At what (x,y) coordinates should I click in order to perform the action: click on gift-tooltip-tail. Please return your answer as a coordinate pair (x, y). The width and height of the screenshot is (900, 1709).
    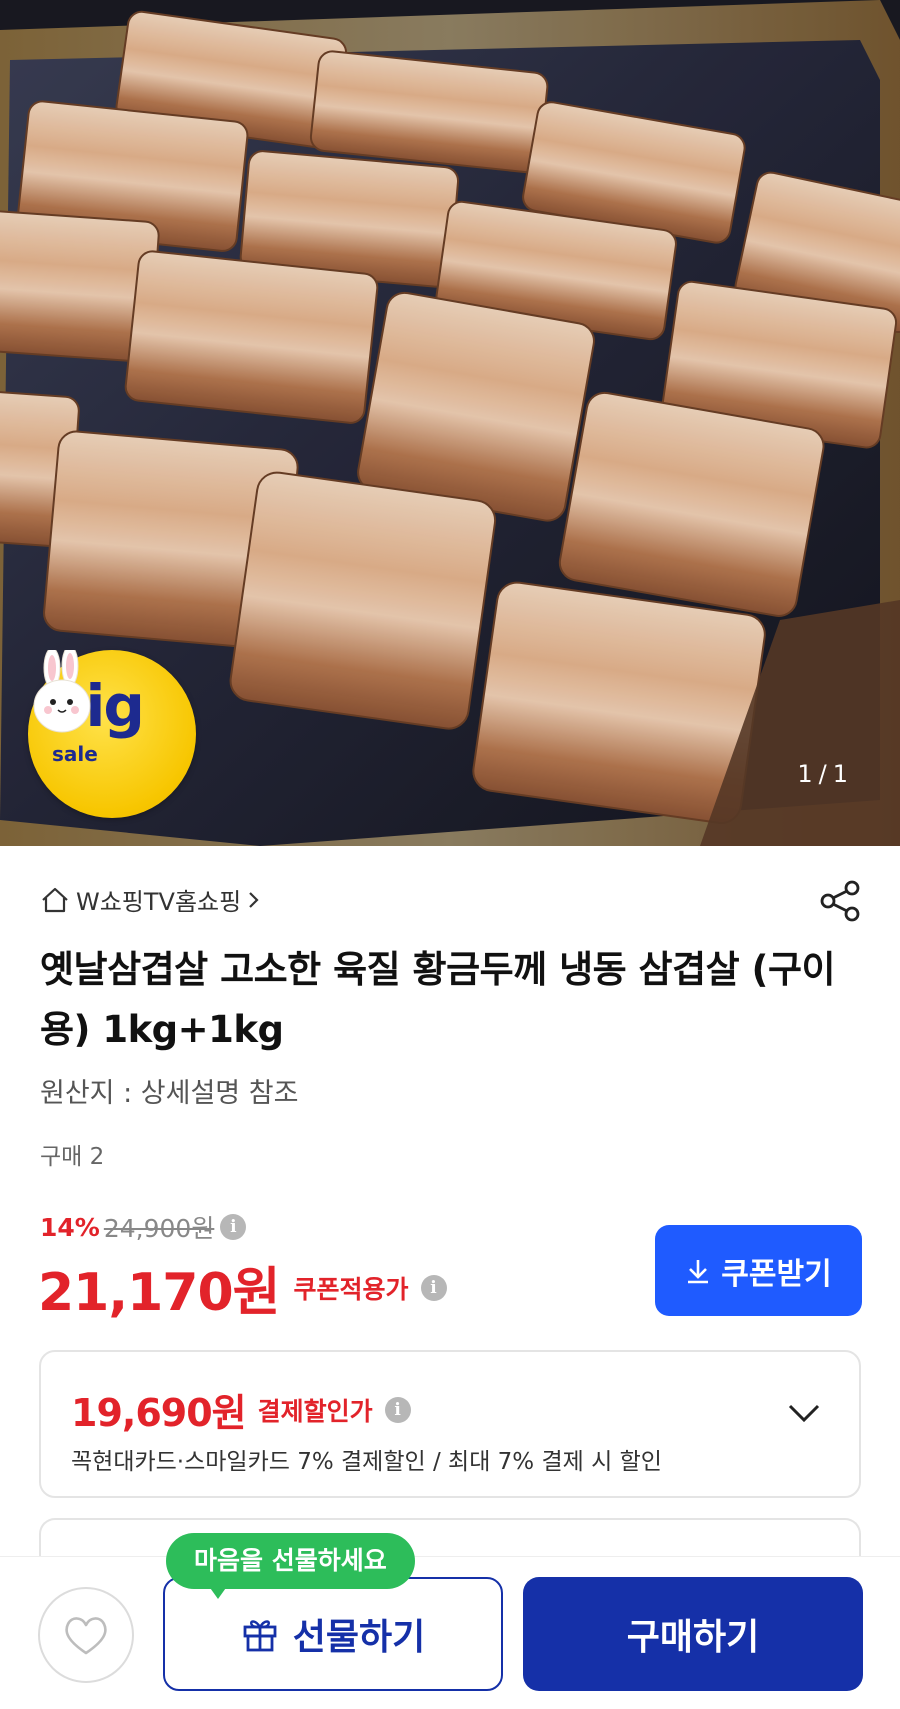
    Looking at the image, I should click on (218, 1592).